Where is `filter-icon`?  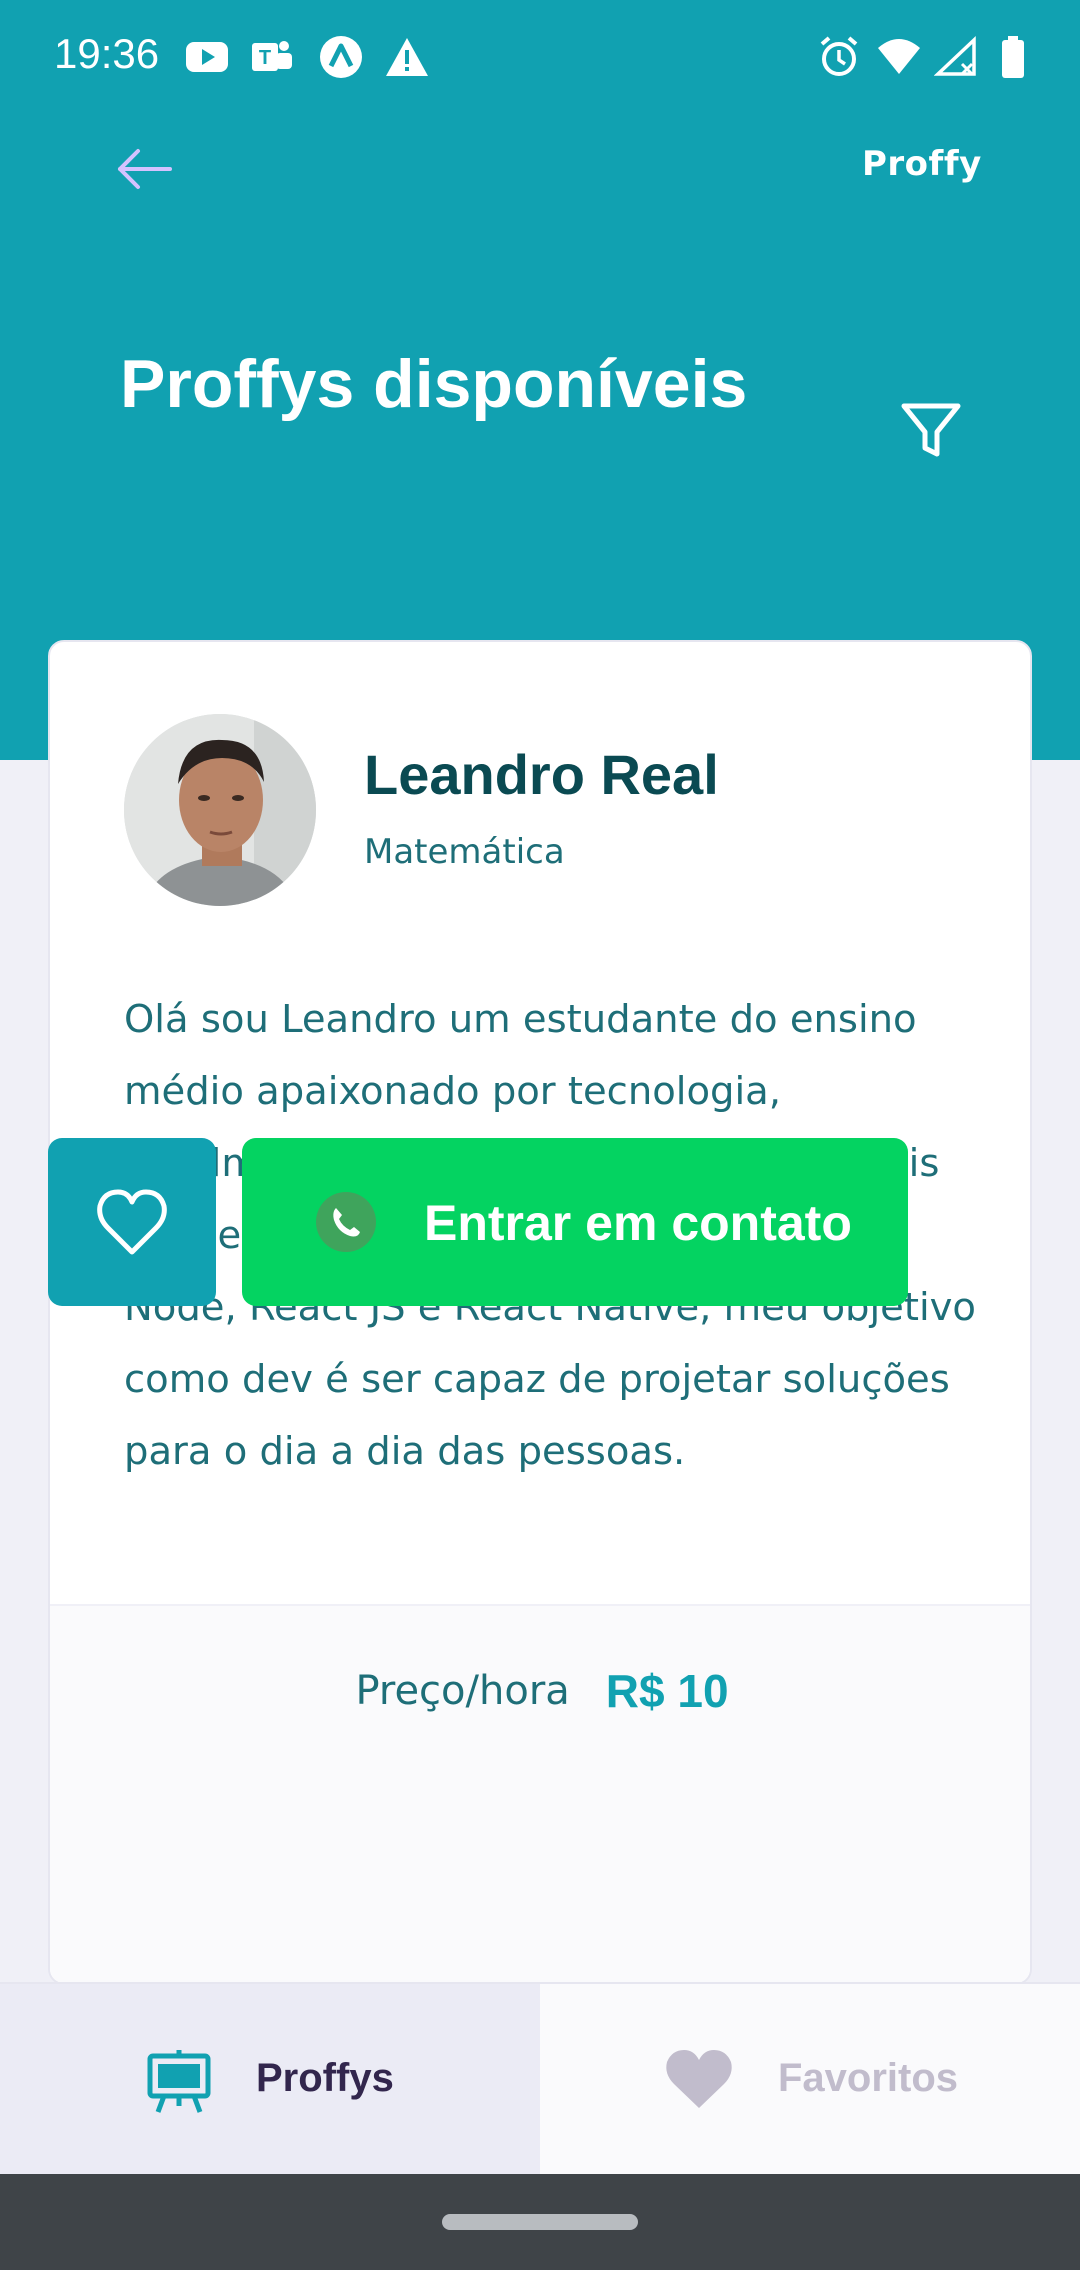 filter-icon is located at coordinates (931, 431).